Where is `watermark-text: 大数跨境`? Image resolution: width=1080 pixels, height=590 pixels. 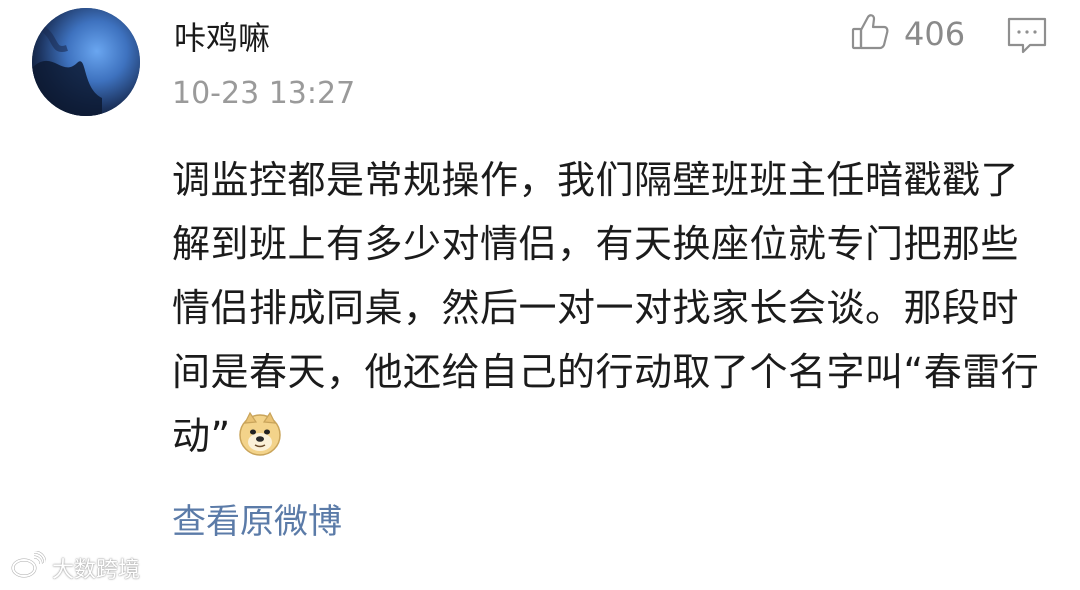
watermark-text: 大数跨境 is located at coordinates (96, 570).